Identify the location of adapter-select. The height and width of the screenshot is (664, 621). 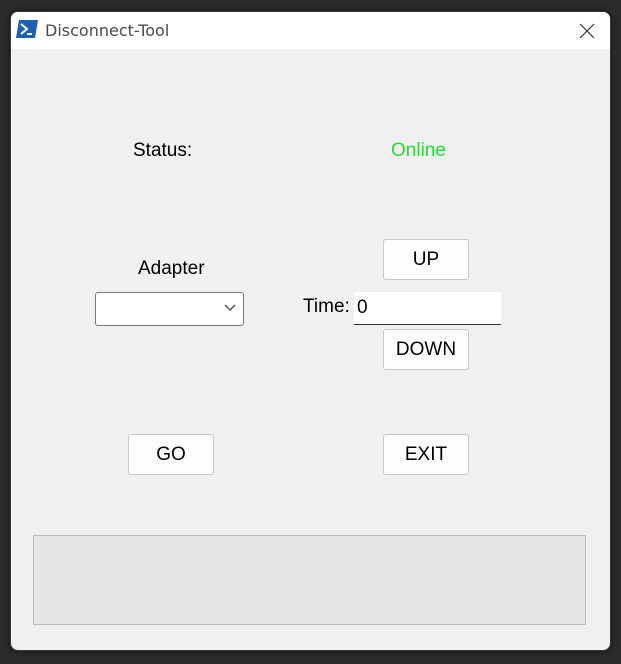
(169, 309).